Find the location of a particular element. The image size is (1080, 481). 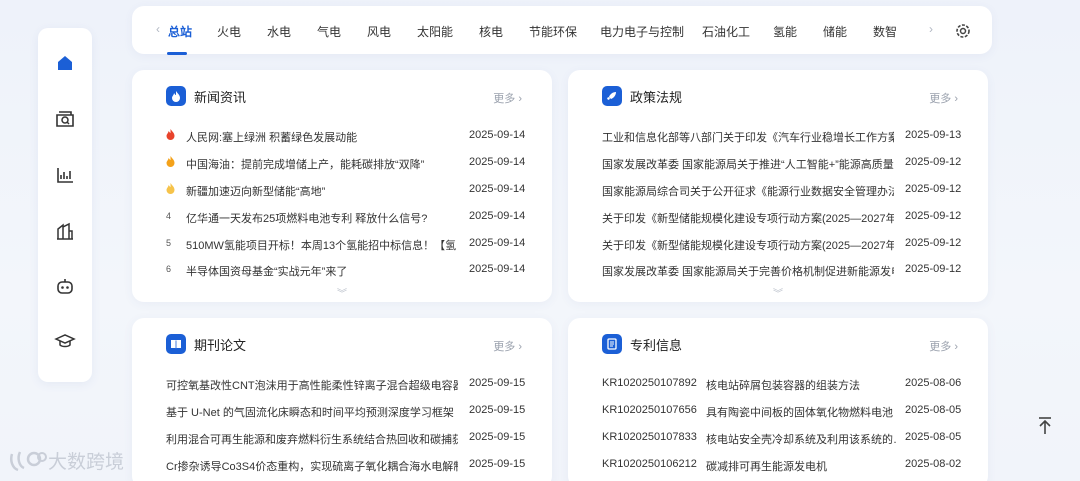

patent-item-4: KR1020250106212 碳减排可再生能源发电机 2025-08-02 is located at coordinates (782, 467).